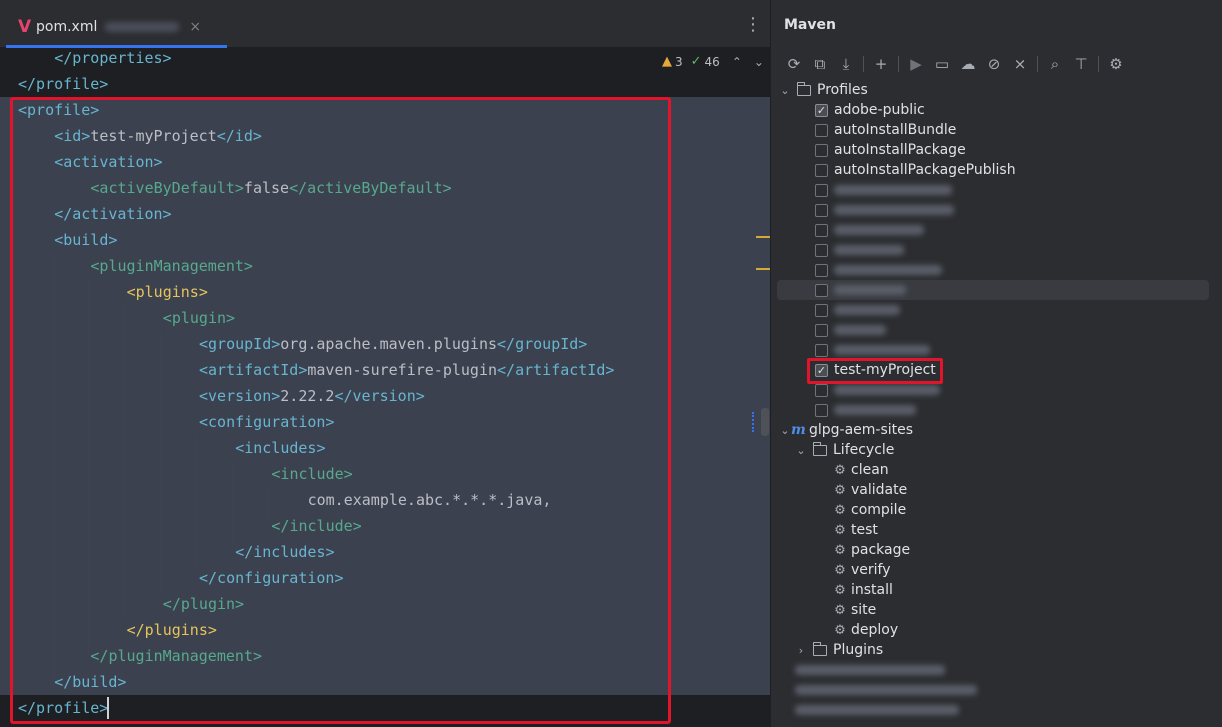 This screenshot has width=1222, height=727. What do you see at coordinates (753, 24) in the screenshot?
I see `more-options-icon: ⋮` at bounding box center [753, 24].